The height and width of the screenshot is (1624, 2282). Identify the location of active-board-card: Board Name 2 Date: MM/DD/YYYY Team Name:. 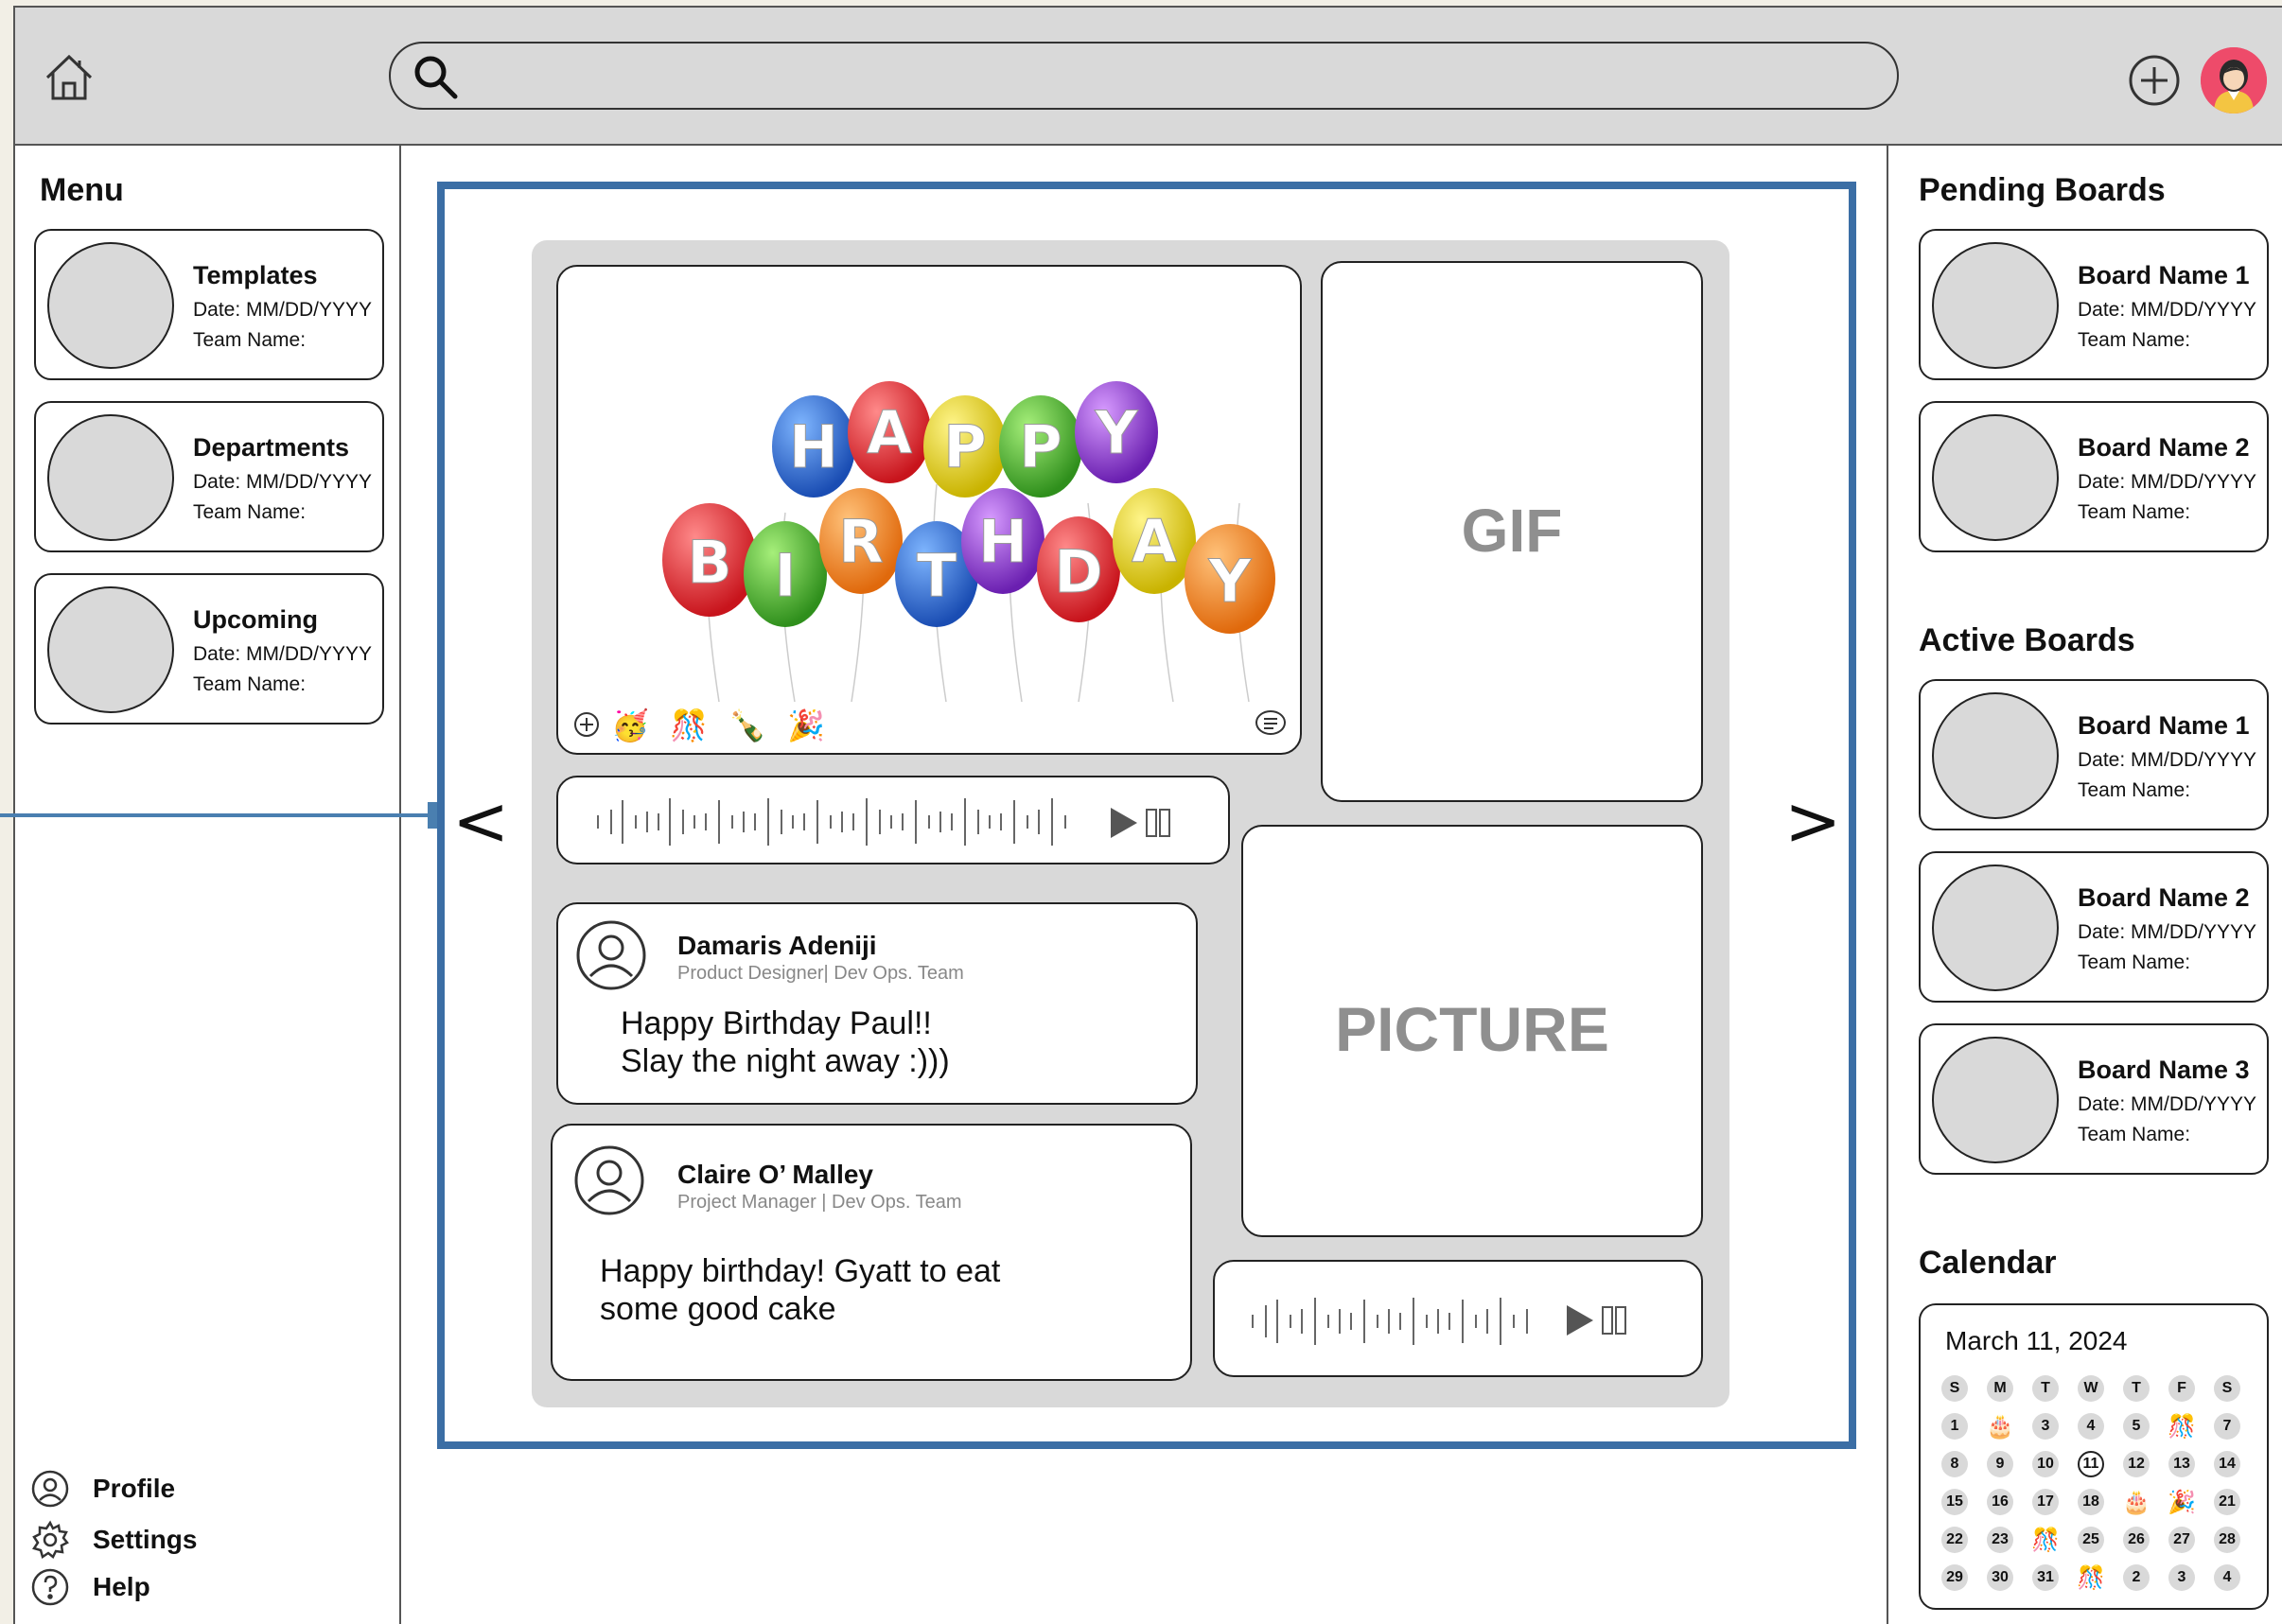
(2094, 927).